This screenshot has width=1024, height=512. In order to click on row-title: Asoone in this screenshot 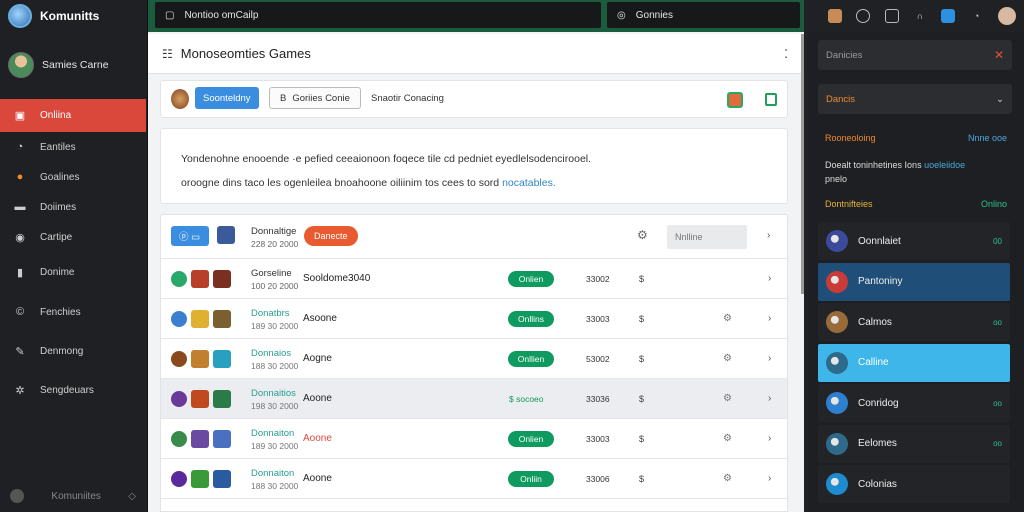, I will do `click(320, 318)`.